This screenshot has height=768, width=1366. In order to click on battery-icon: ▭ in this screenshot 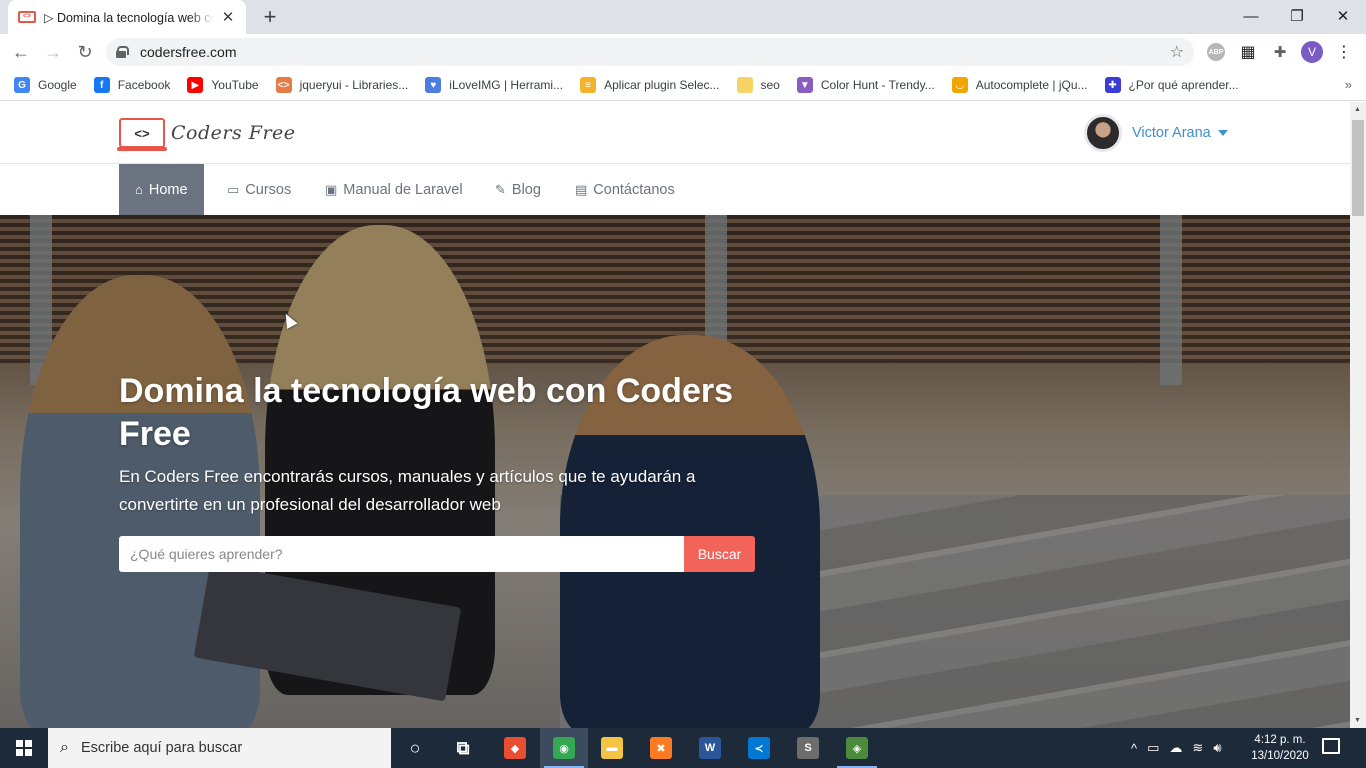, I will do `click(1153, 748)`.